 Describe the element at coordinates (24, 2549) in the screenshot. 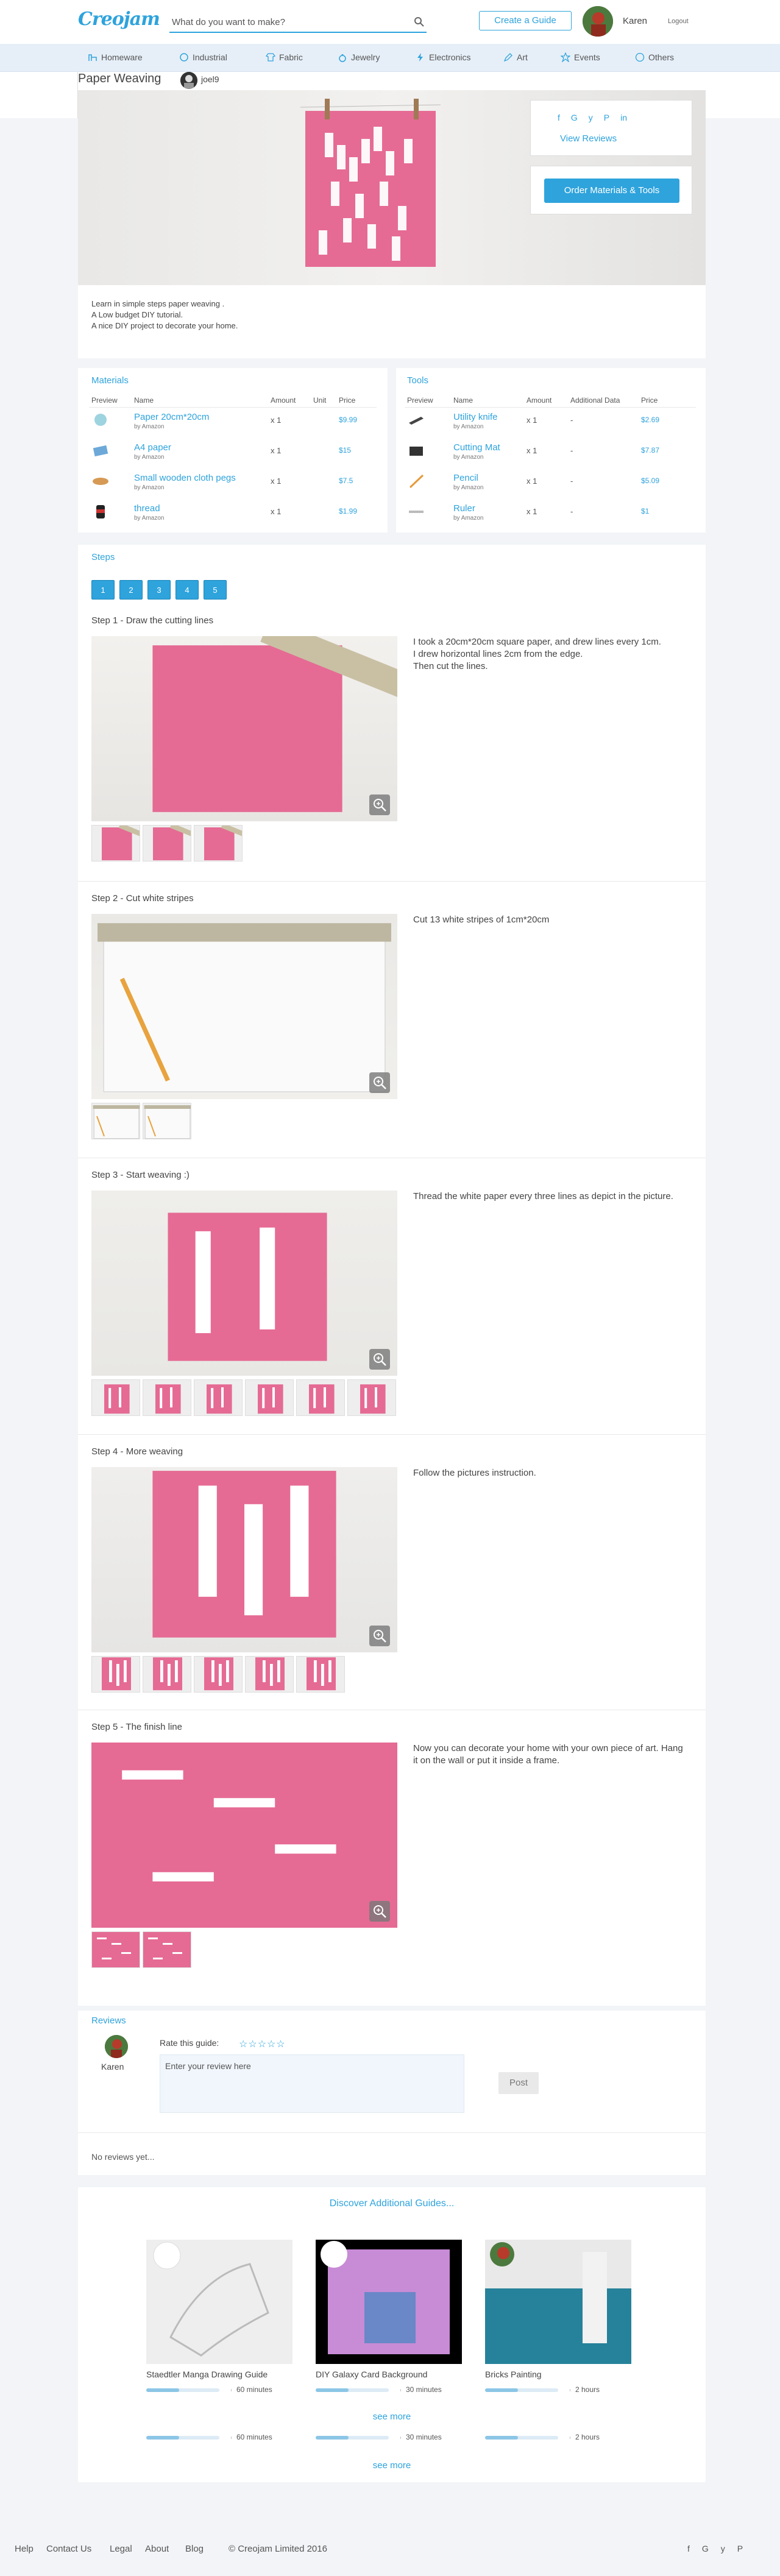

I see `footer-link-help: Help` at that location.